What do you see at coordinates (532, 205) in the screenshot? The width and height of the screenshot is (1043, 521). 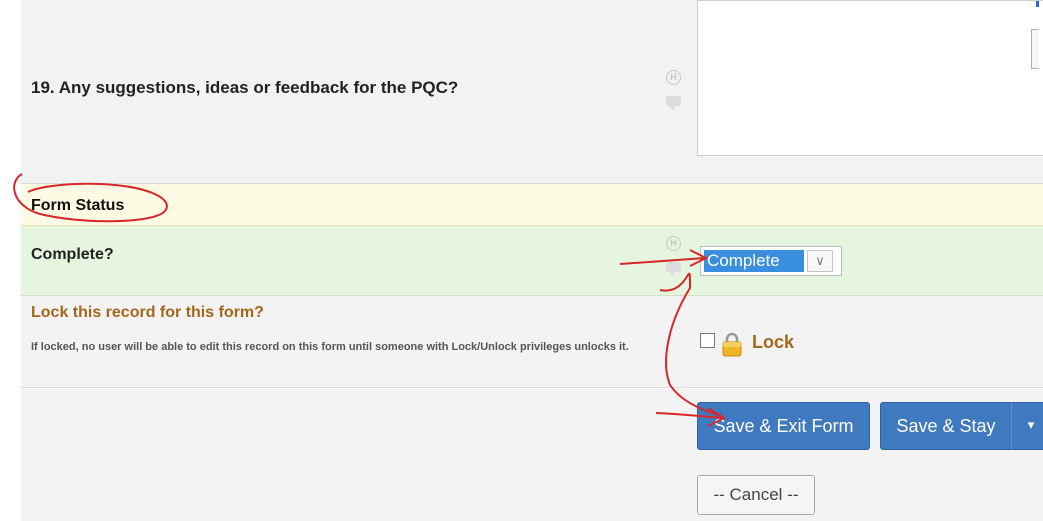 I see `form-status-header-row` at bounding box center [532, 205].